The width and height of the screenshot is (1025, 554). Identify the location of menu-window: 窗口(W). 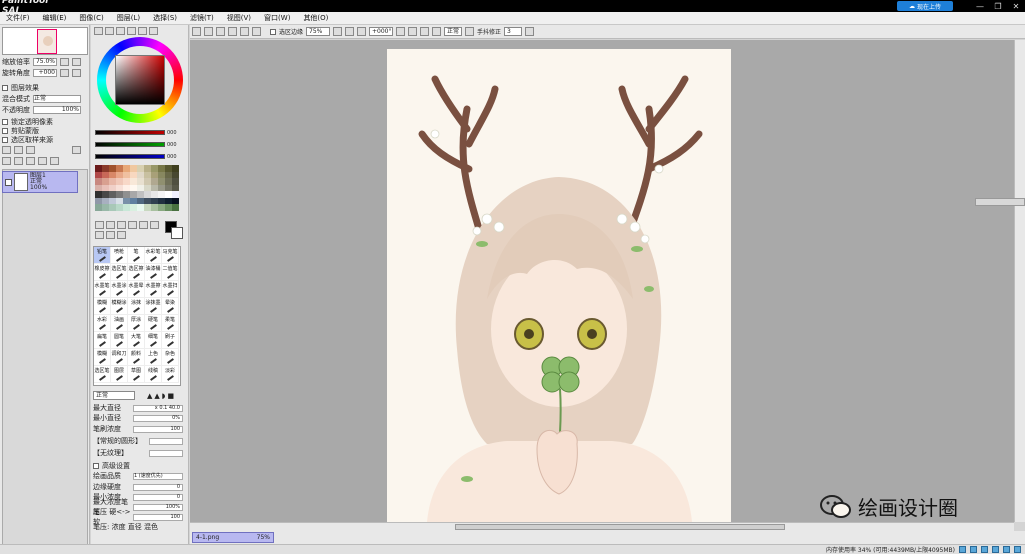
(277, 18).